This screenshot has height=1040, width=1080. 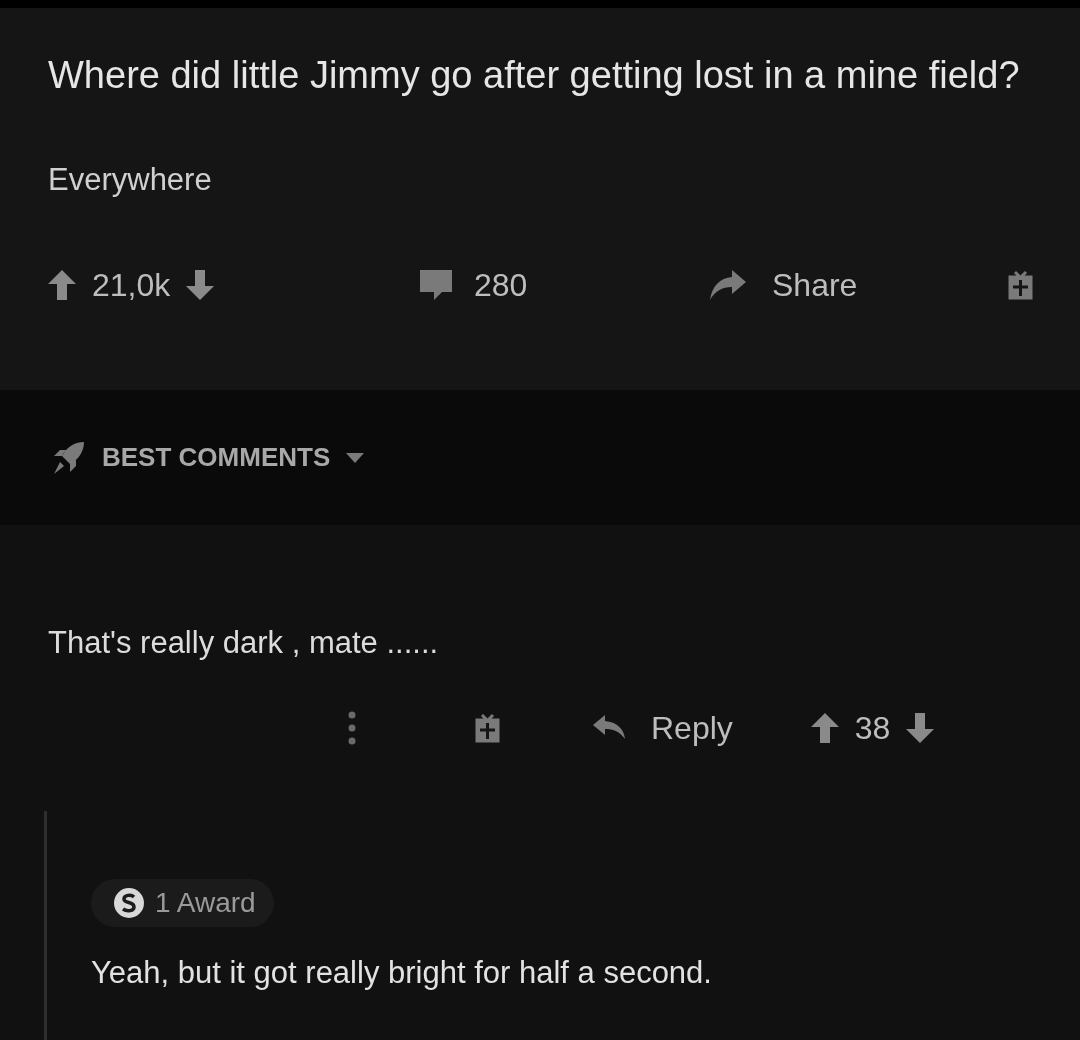 I want to click on comments-button: 280, so click(x=563, y=285).